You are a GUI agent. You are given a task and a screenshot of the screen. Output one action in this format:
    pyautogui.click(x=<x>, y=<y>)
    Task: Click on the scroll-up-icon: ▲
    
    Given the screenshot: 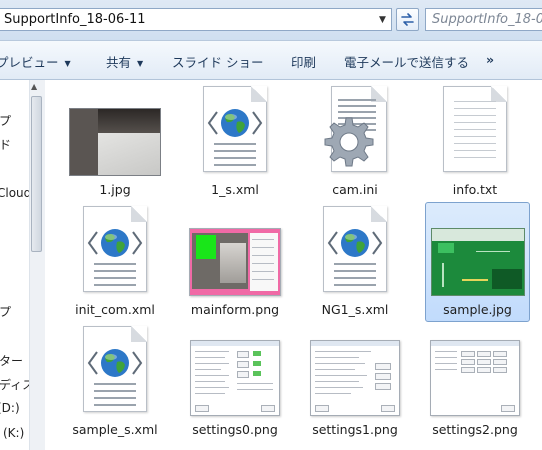 What is the action you would take?
    pyautogui.click(x=34, y=86)
    